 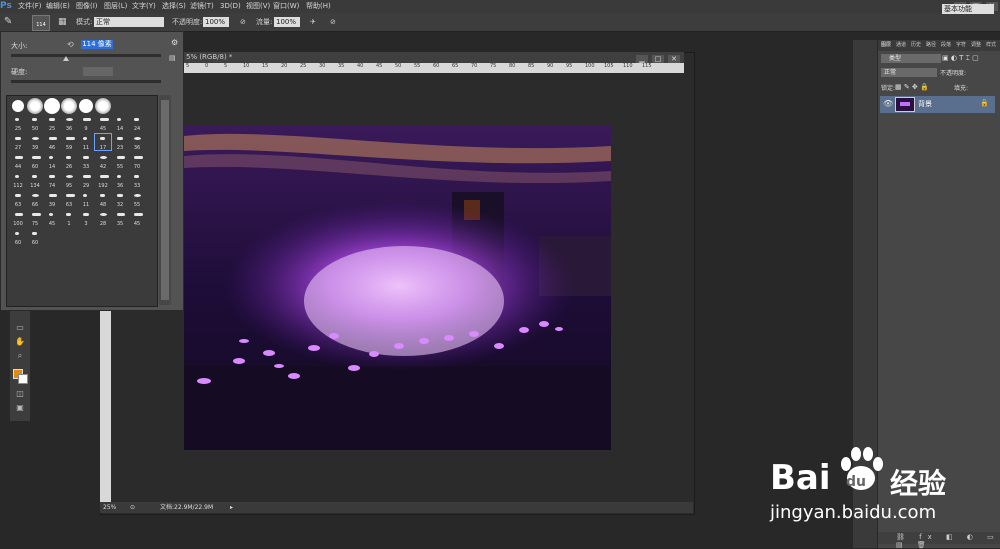 I want to click on brush-tip: 17, so click(x=103, y=142).